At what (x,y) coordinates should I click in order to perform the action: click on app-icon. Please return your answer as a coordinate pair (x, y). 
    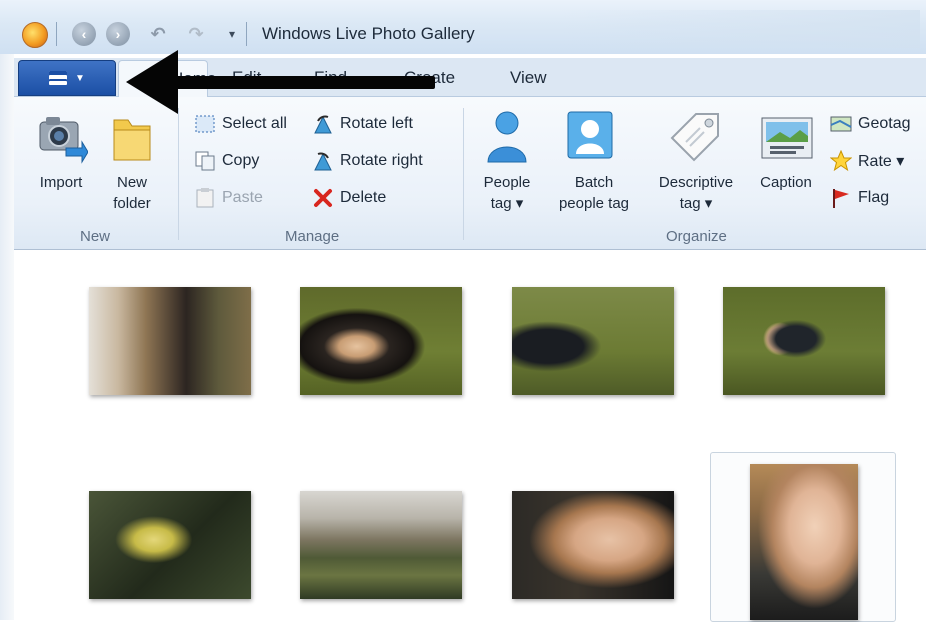
    Looking at the image, I should click on (35, 35).